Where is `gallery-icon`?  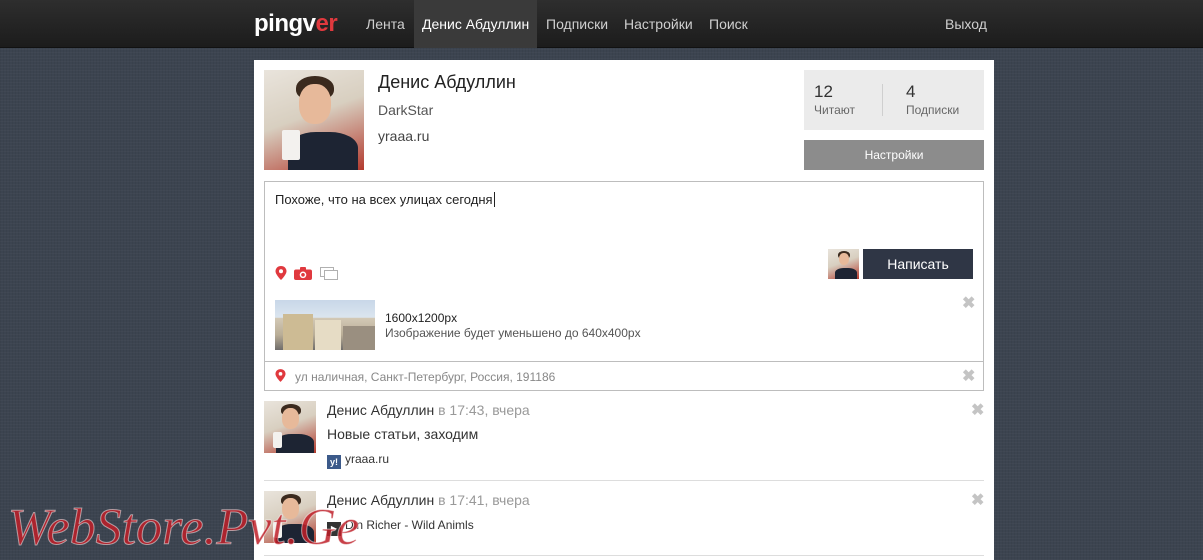
gallery-icon is located at coordinates (329, 273).